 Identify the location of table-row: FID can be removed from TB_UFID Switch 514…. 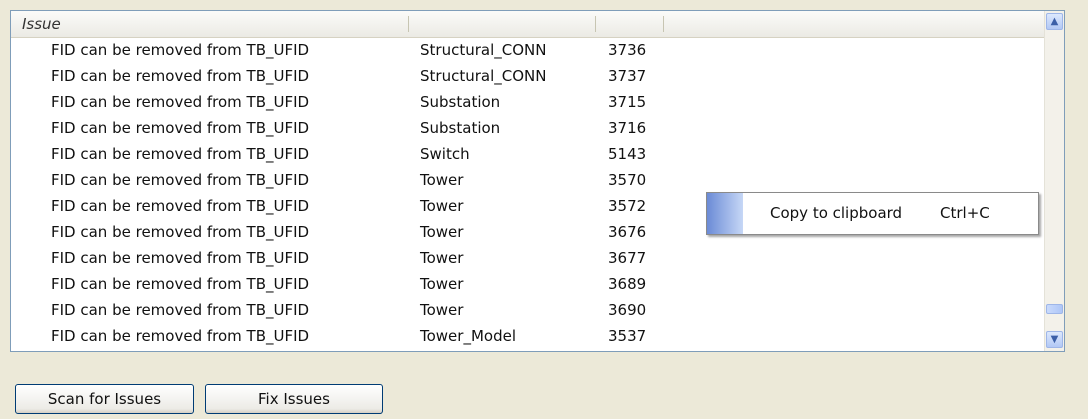
(529, 154).